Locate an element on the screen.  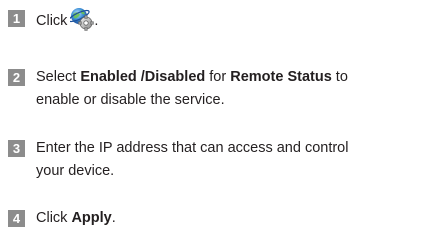
step-4-prefix: Click is located at coordinates (54, 218).